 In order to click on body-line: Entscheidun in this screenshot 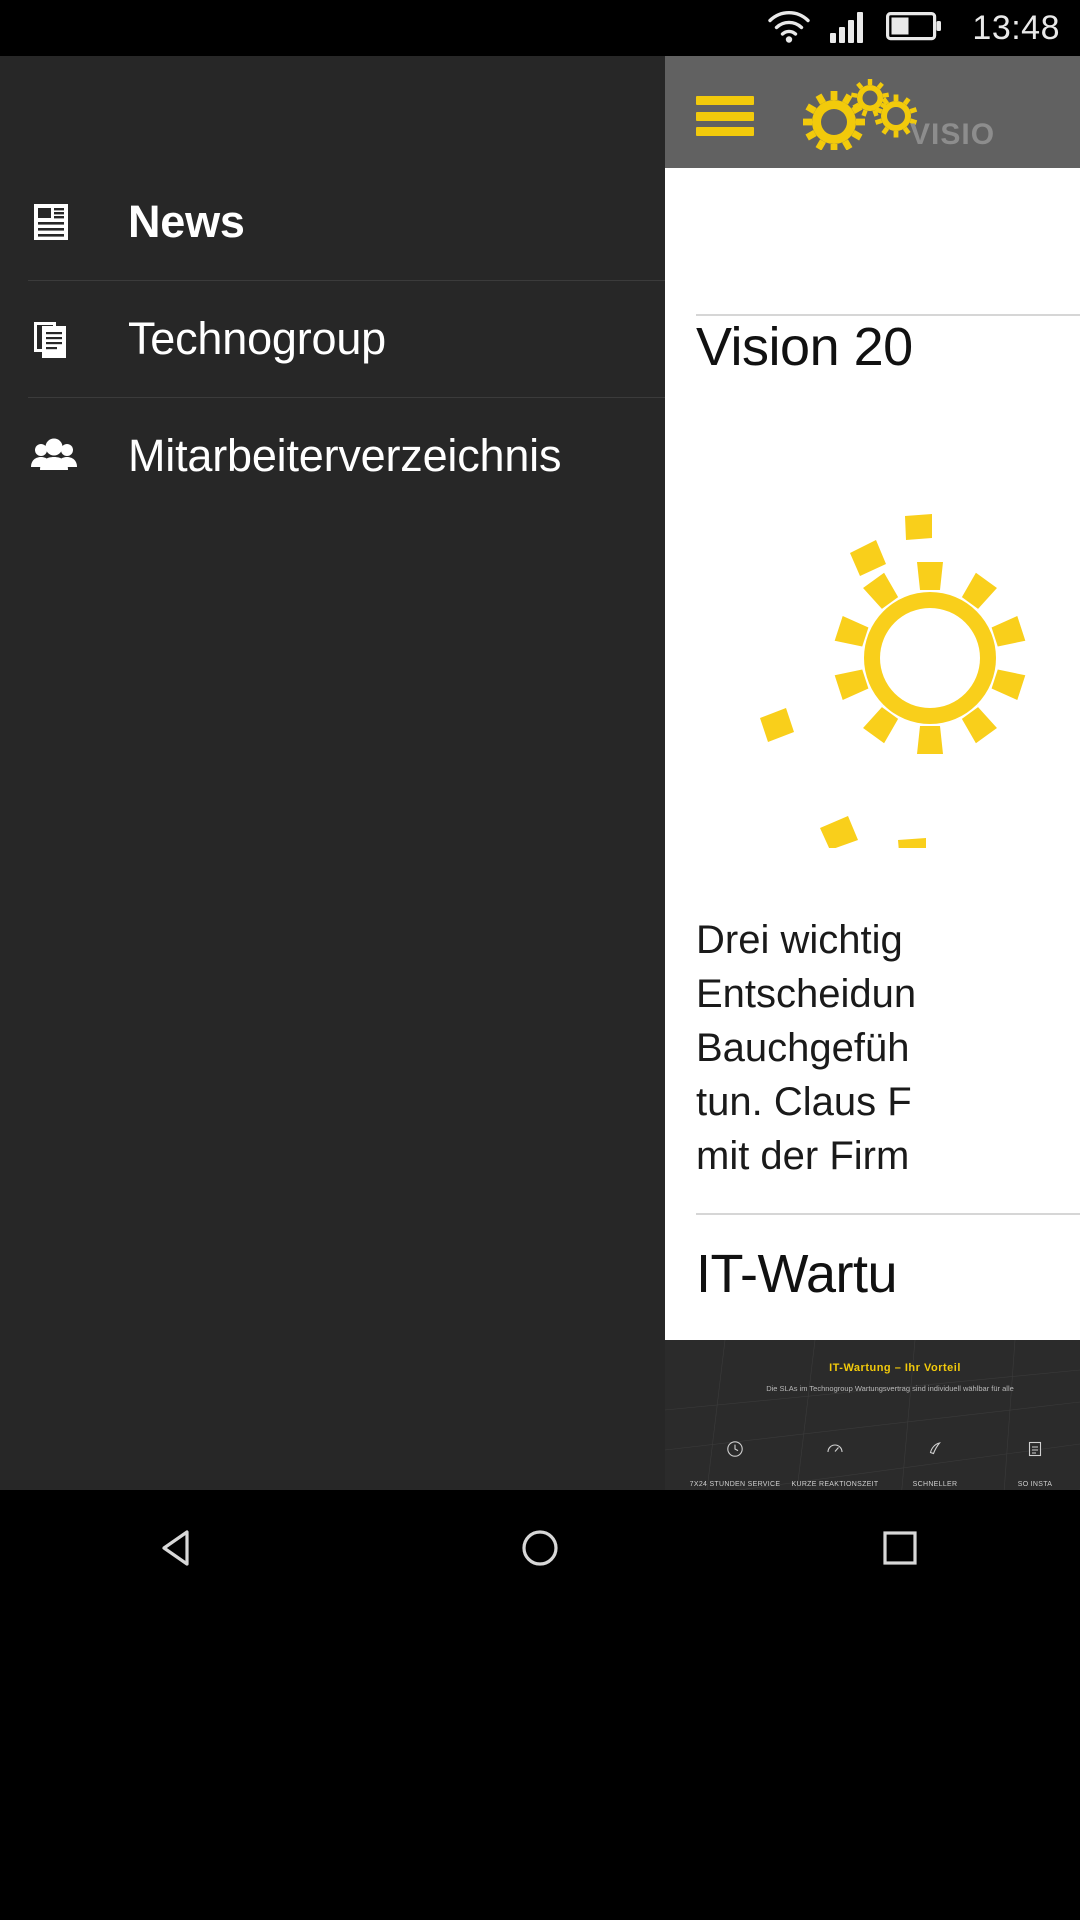, I will do `click(806, 994)`.